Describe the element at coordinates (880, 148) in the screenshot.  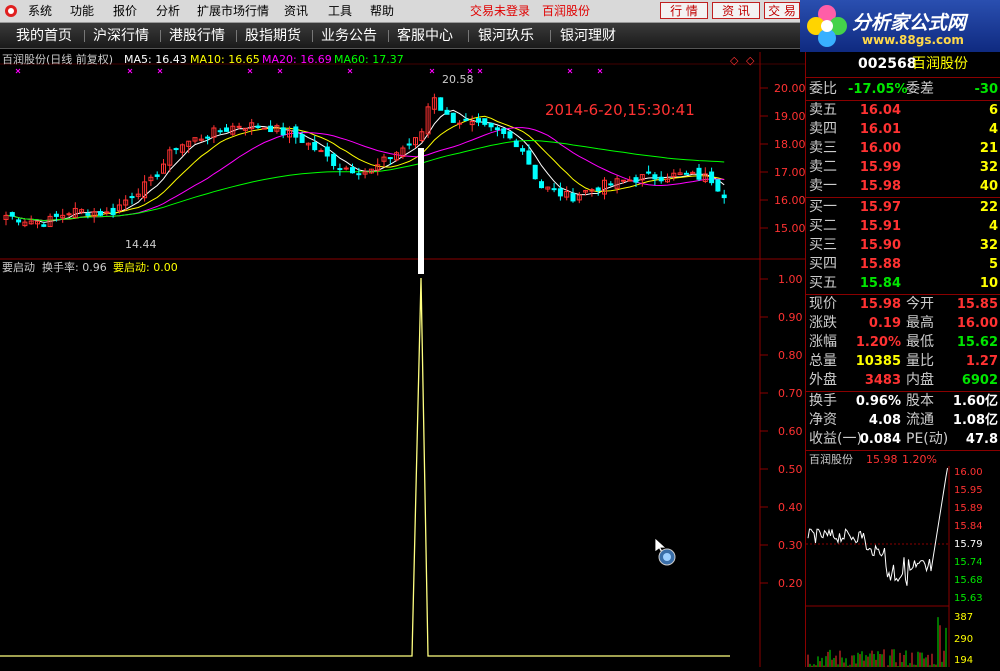
I see `order-price: 16.00` at that location.